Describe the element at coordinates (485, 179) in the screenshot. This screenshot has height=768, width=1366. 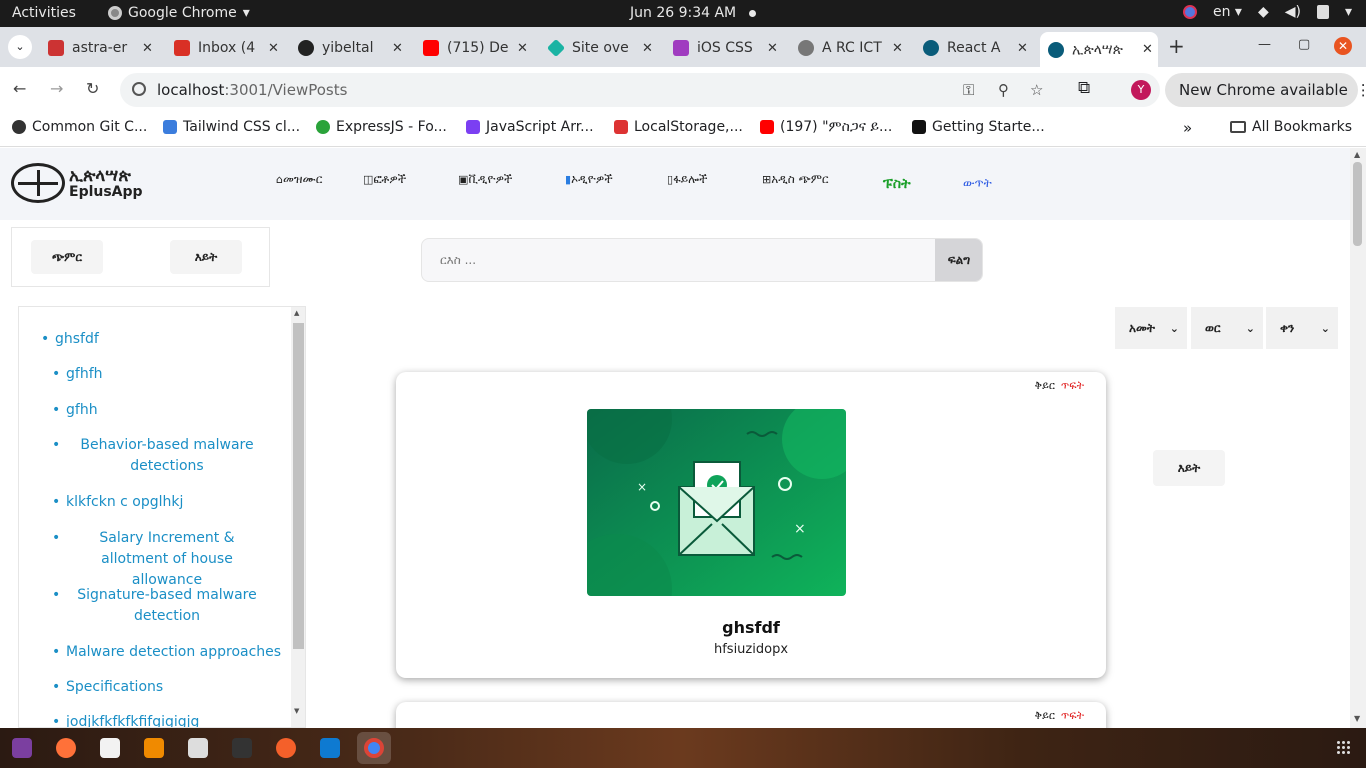
I see `nav-videos: ▣ቪዲዮዎች` at that location.